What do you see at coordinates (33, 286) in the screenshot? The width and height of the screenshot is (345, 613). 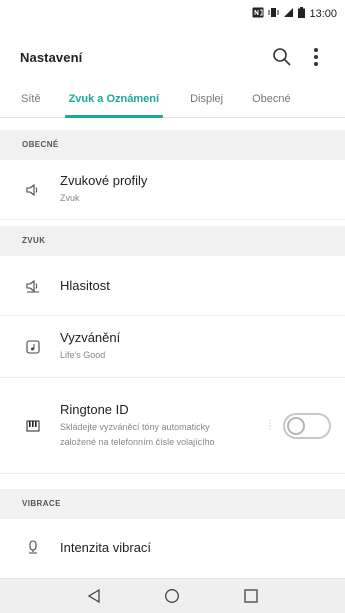 I see `volume-icon` at bounding box center [33, 286].